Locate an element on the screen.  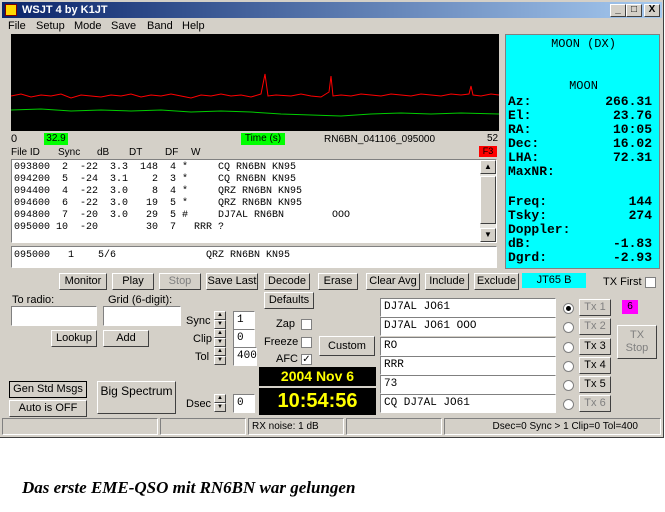
stop-button: Stop is located at coordinates (180, 281).